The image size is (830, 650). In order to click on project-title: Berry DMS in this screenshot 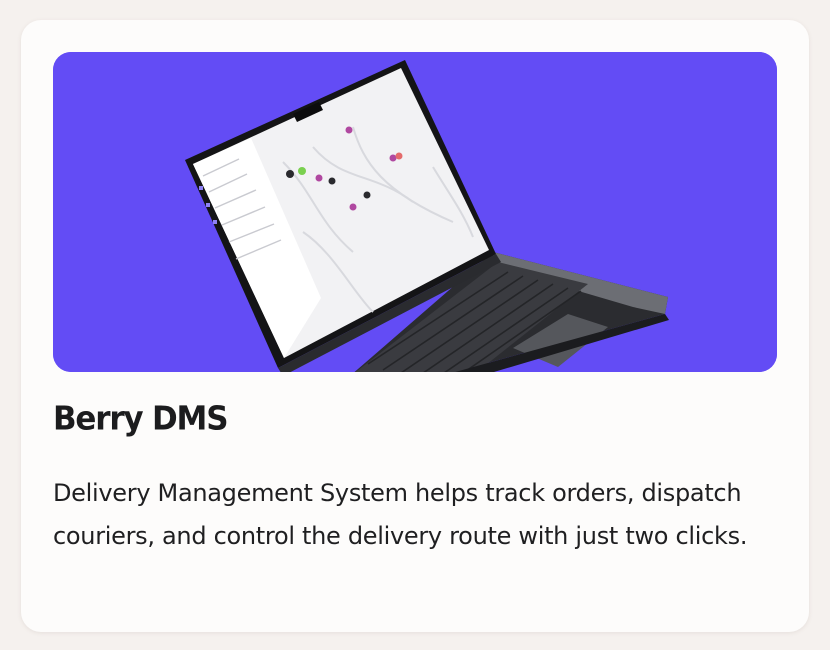, I will do `click(141, 419)`.